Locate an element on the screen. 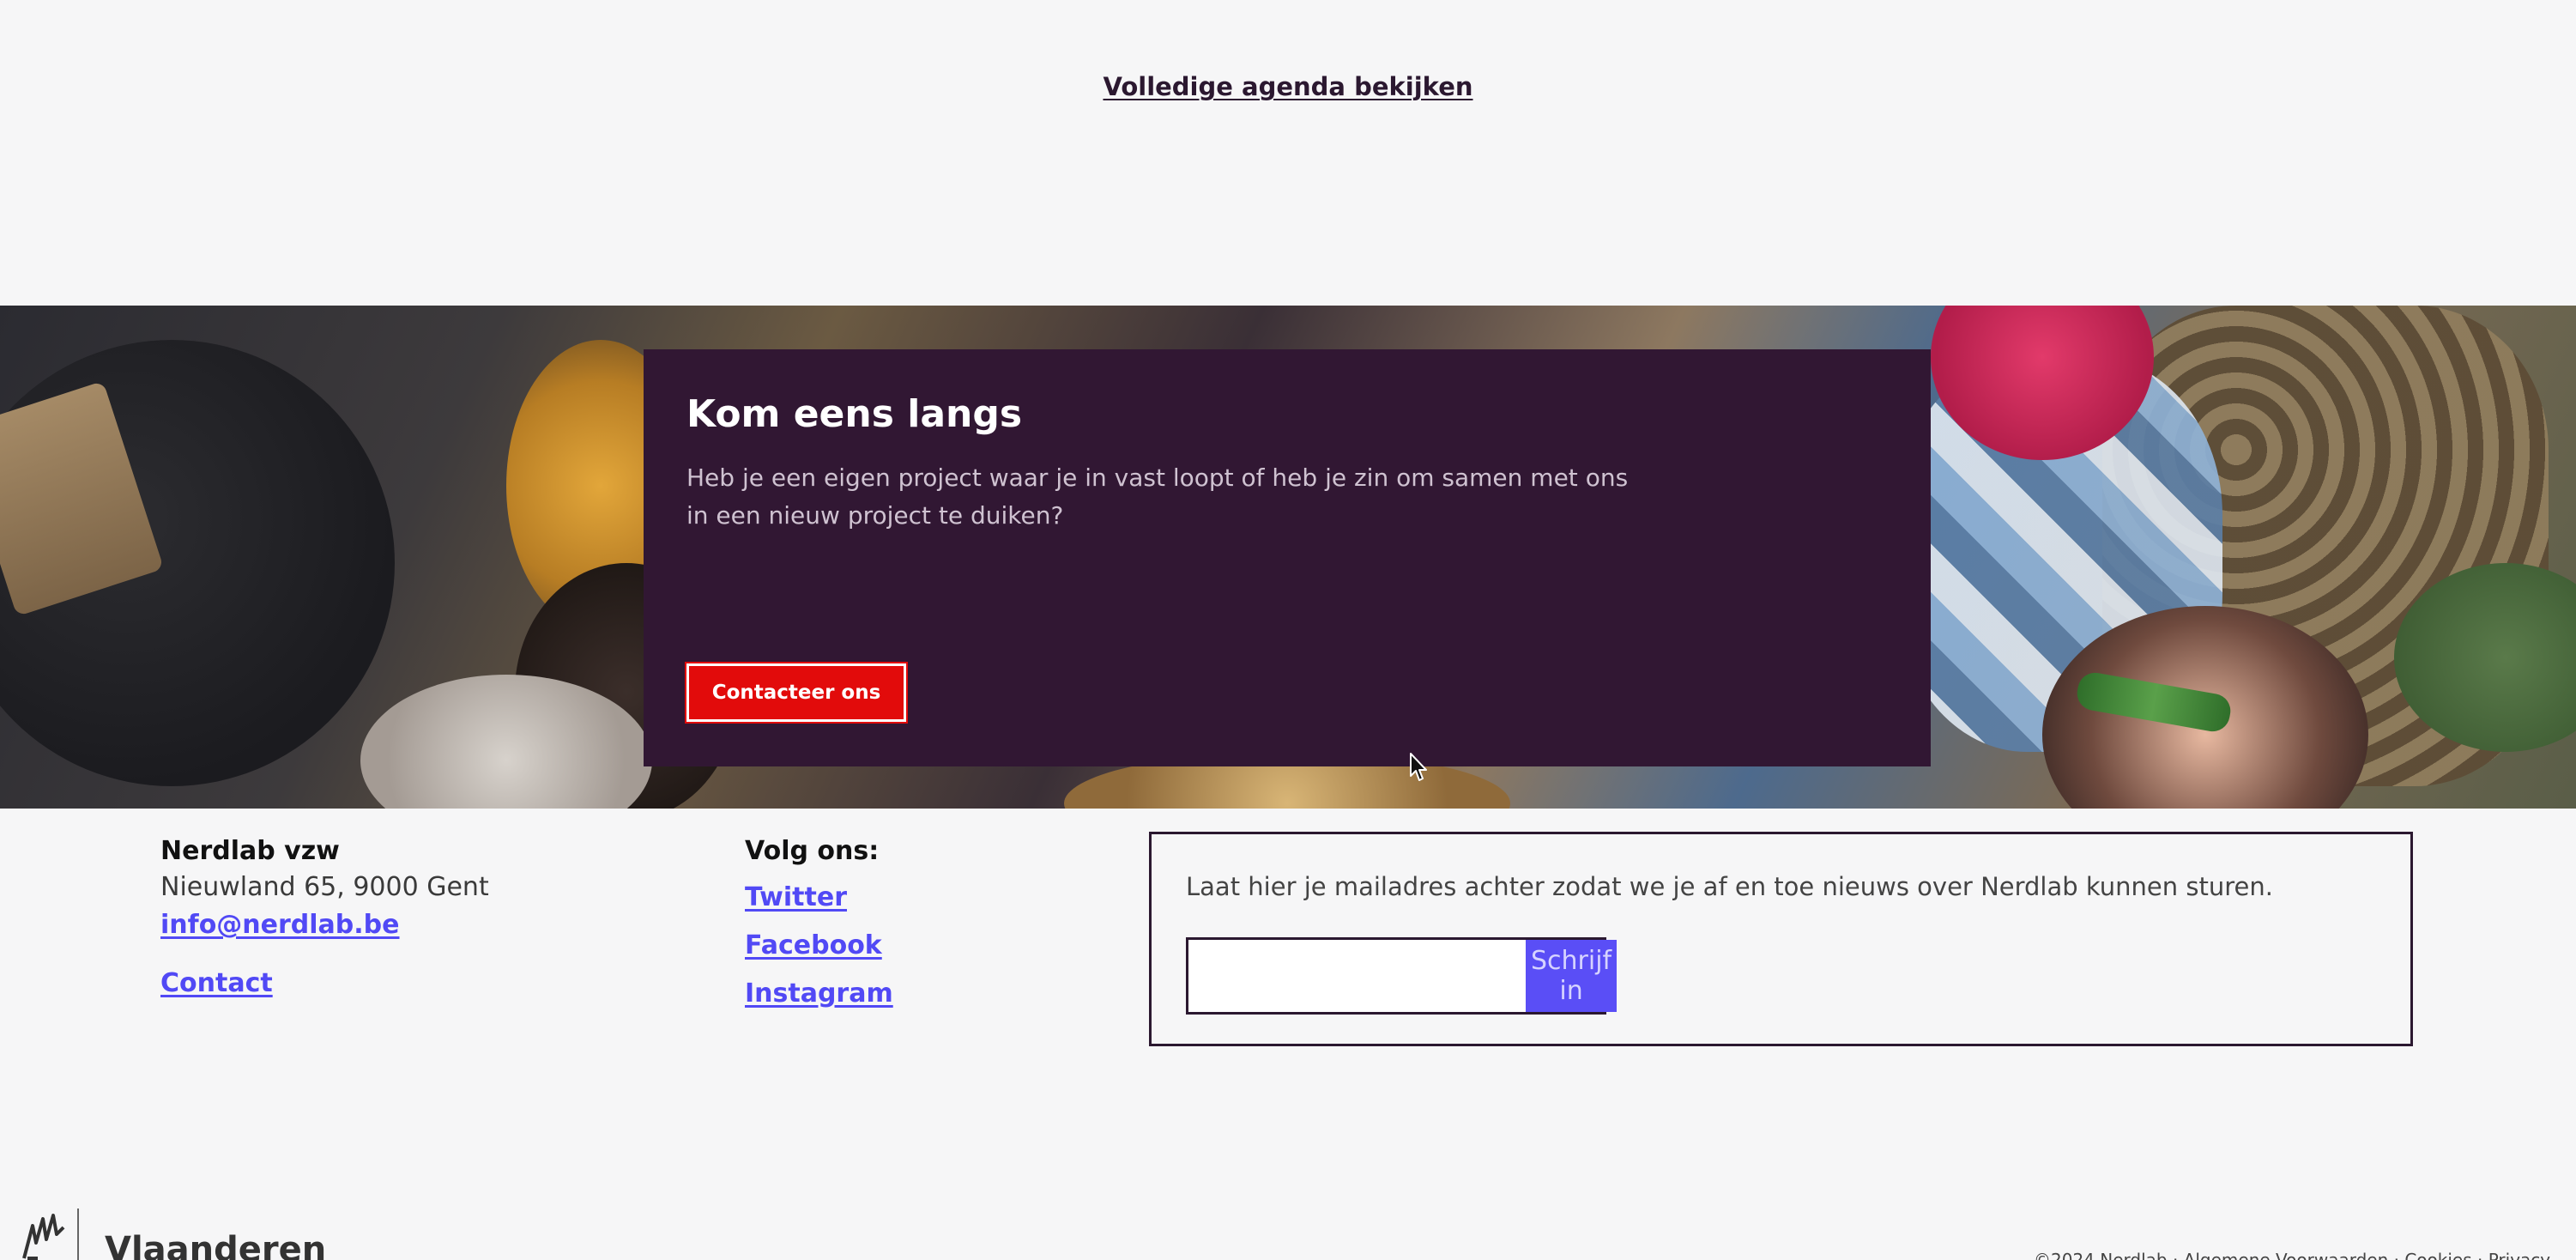 The height and width of the screenshot is (1260, 2576). cta-title: Kom eens langs is located at coordinates (854, 414).